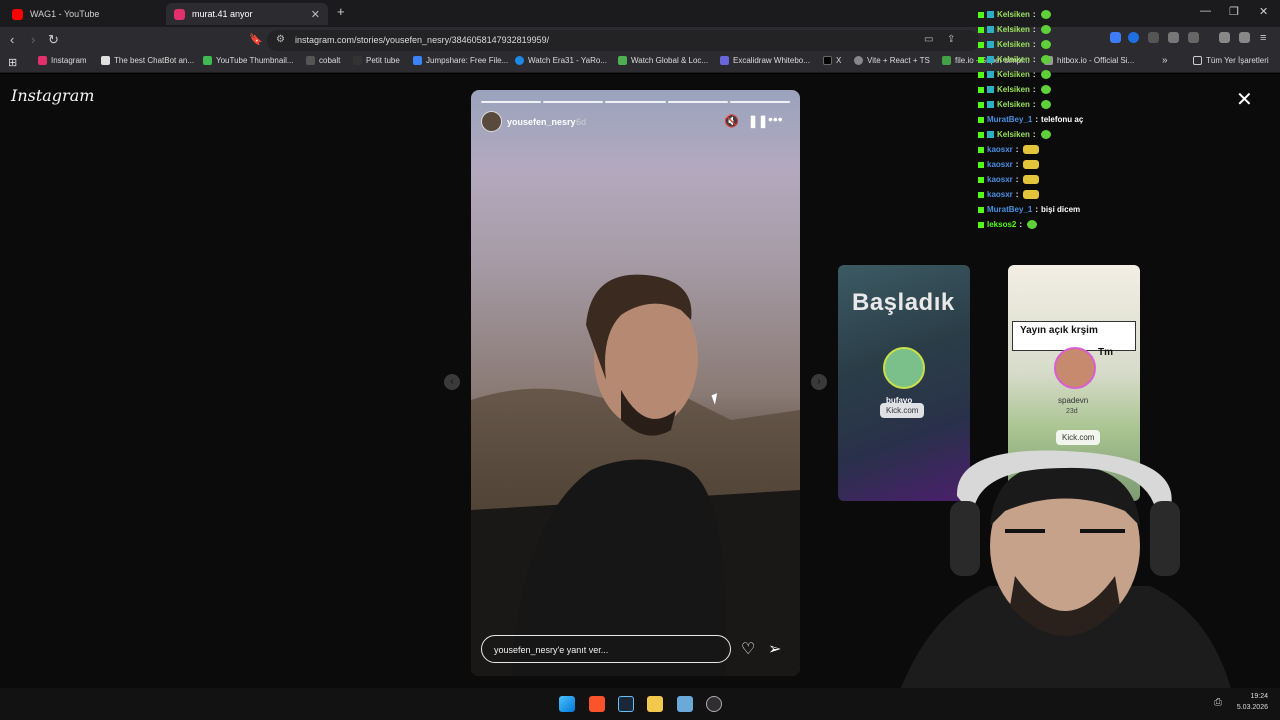 This screenshot has height=720, width=1280. Describe the element at coordinates (33, 39) in the screenshot. I see `forward-icon: ›` at that location.